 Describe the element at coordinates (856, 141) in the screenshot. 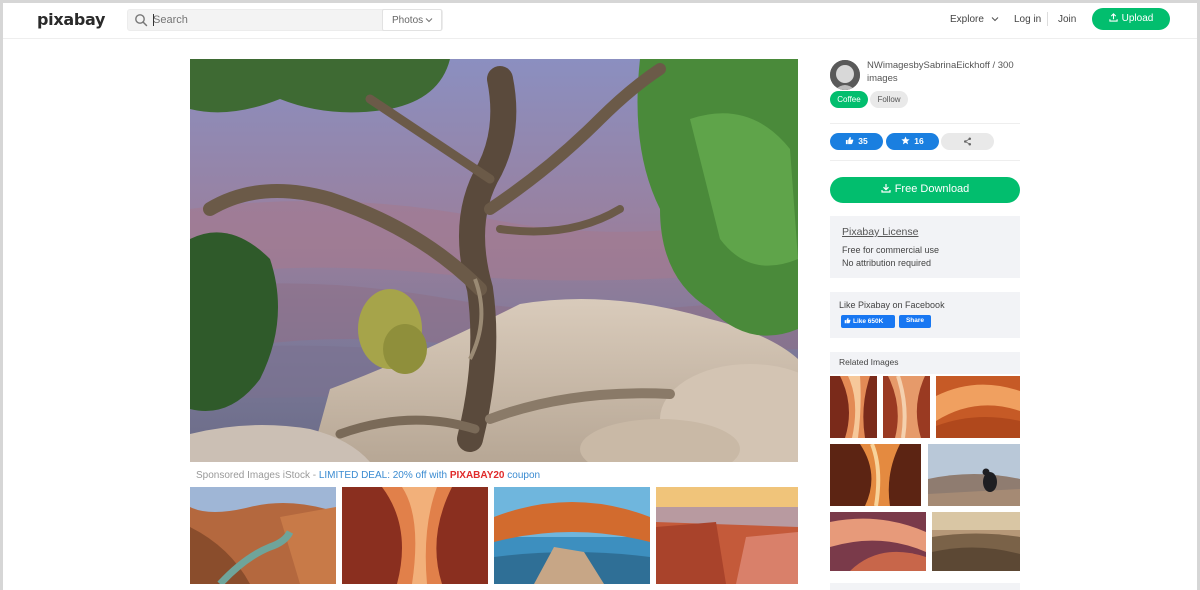

I see `like-button: 35` at that location.